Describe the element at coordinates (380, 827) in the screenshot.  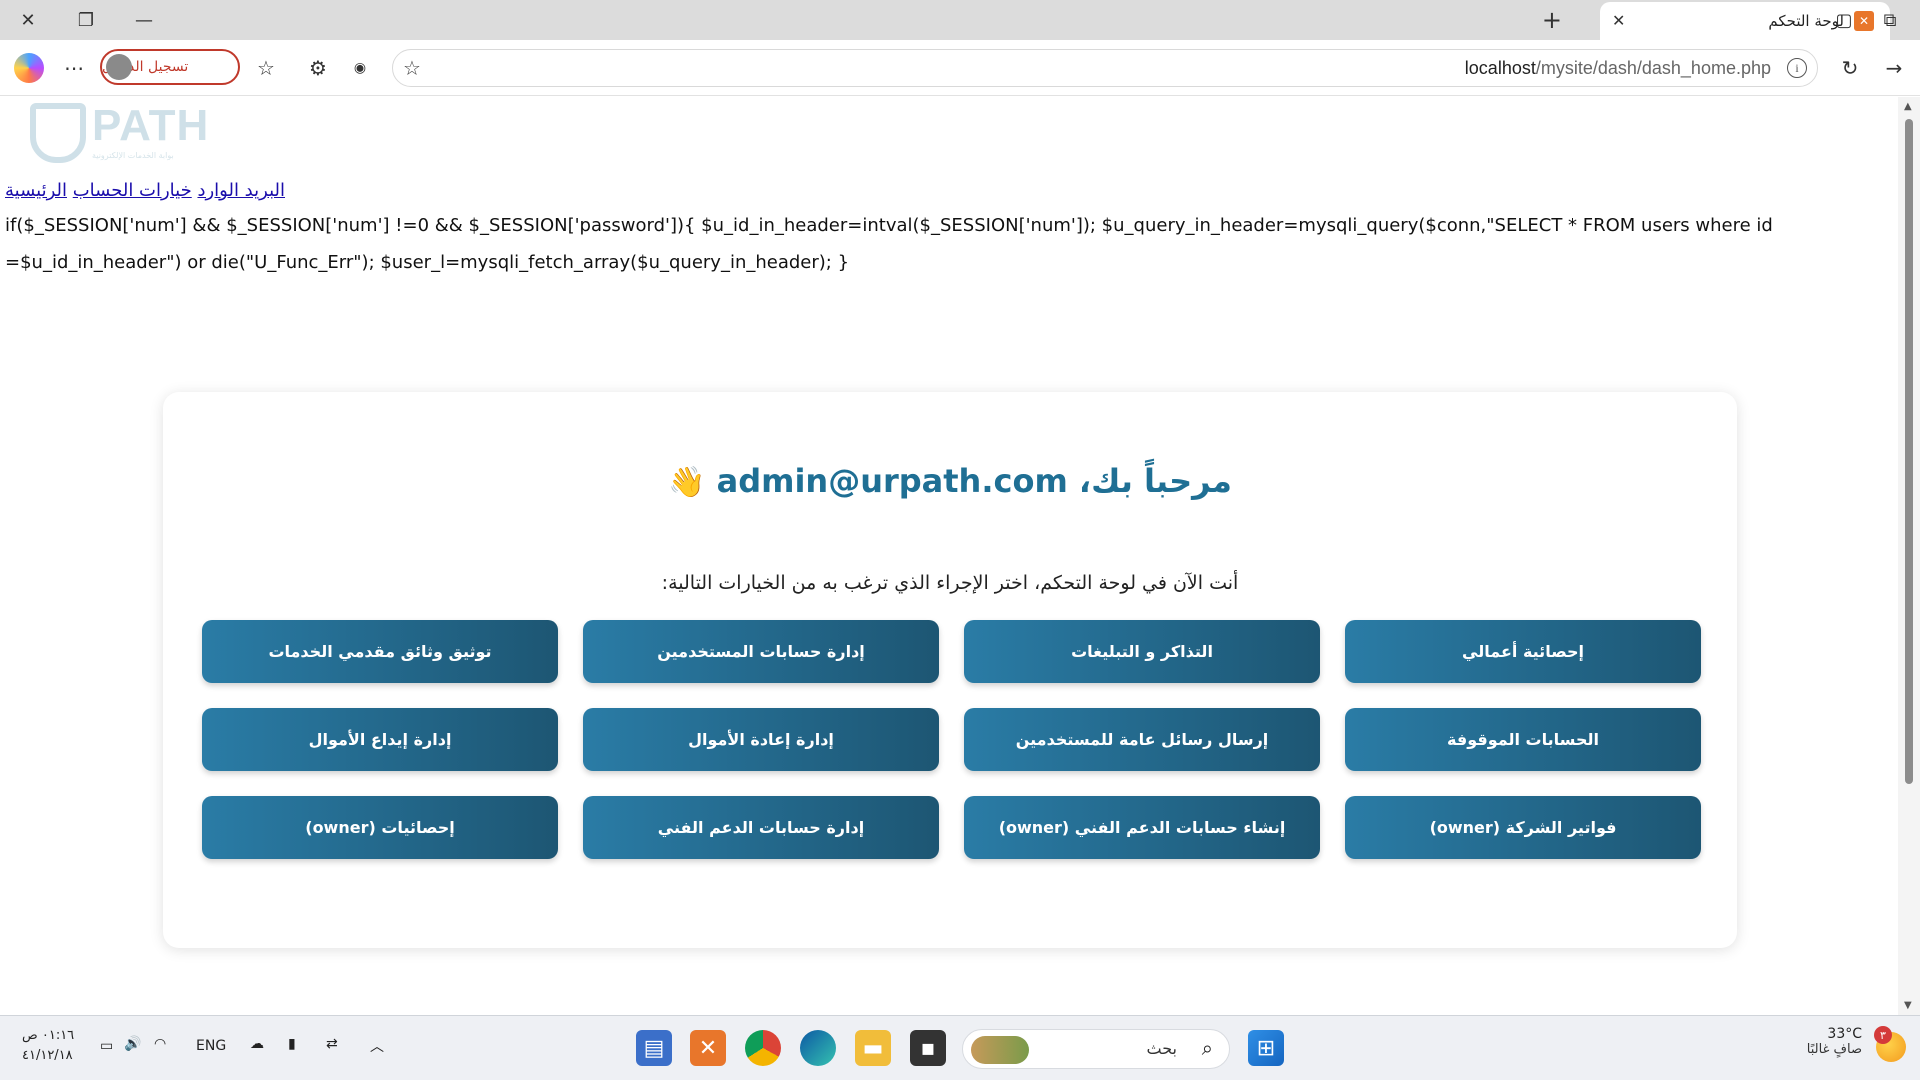
I see `owner-statistics-button: إحصائيات (owner)` at that location.